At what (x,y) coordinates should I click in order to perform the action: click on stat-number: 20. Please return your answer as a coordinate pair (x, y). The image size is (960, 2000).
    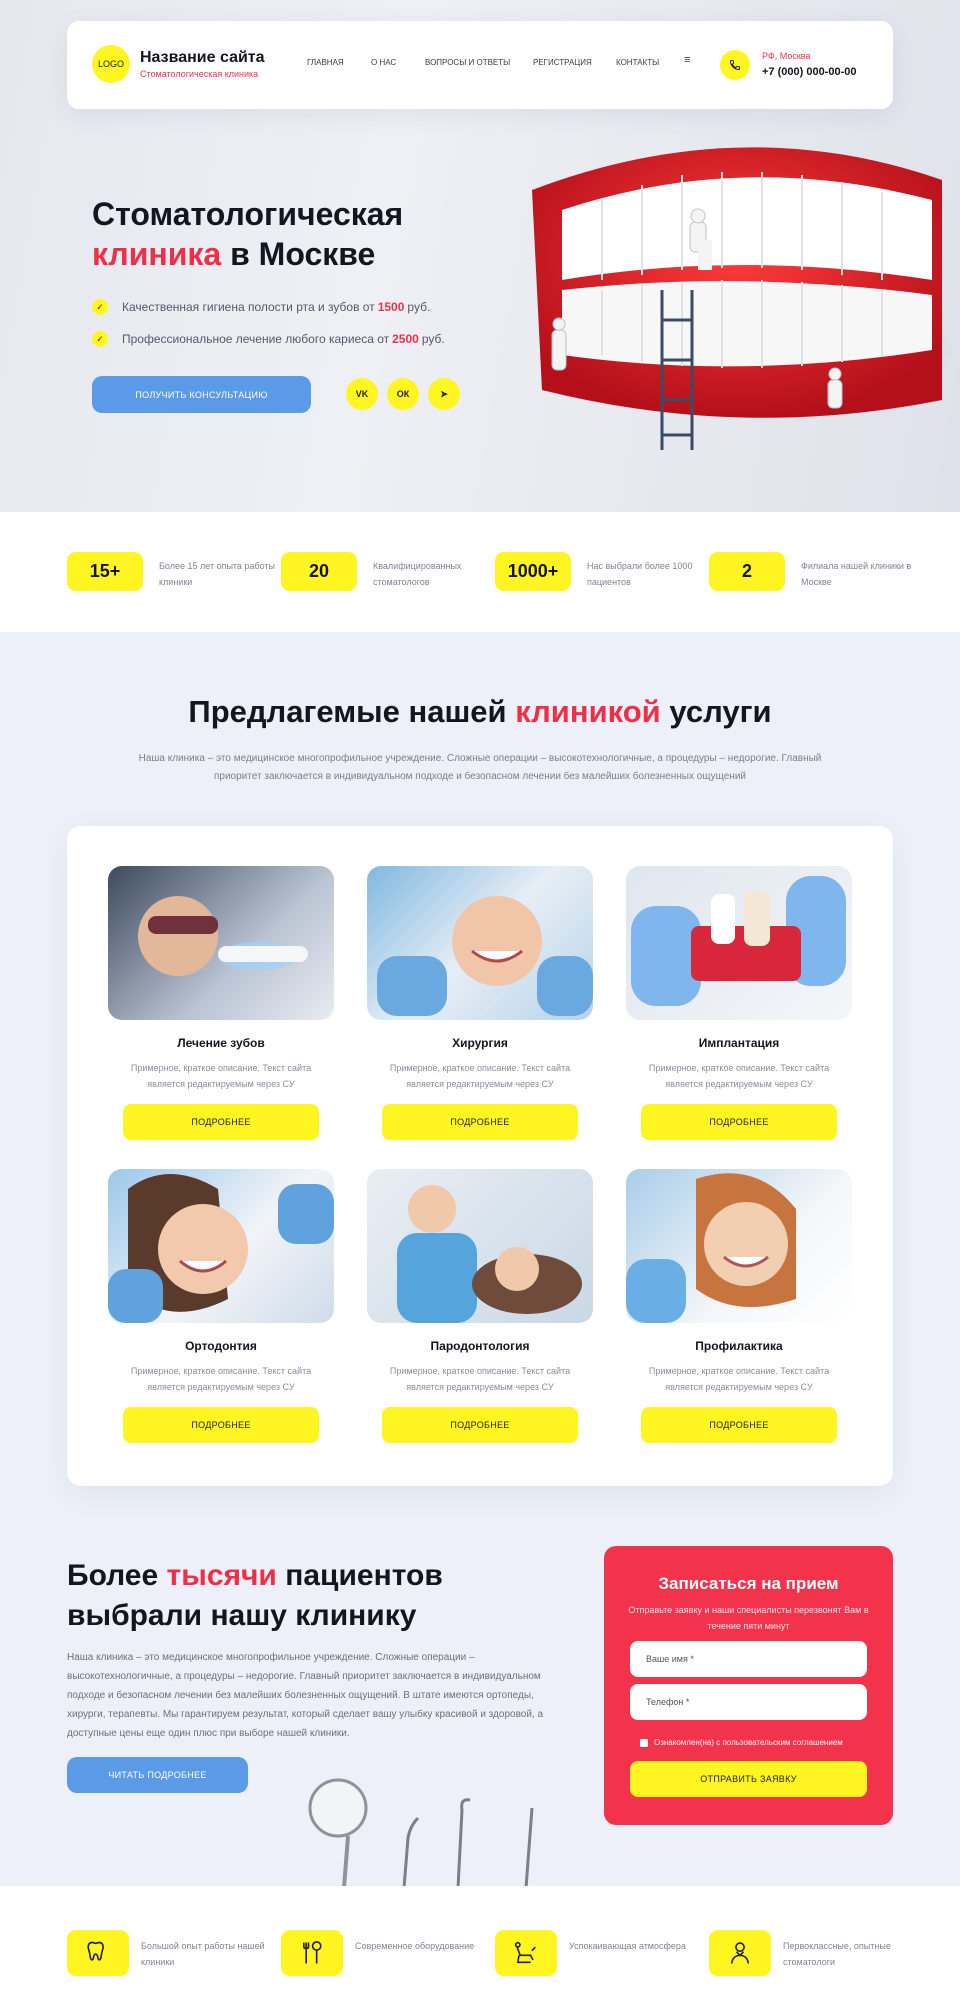
    Looking at the image, I should click on (319, 571).